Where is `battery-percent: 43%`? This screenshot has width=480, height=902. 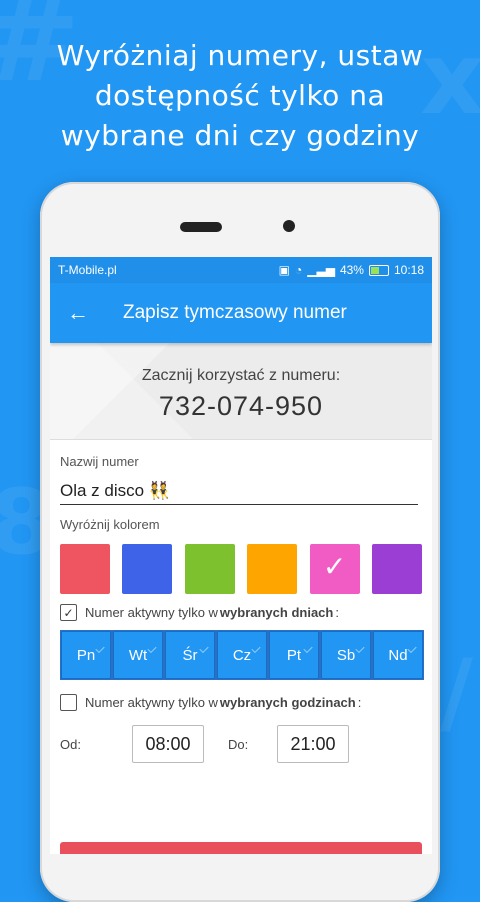
battery-percent: 43% is located at coordinates (351, 270).